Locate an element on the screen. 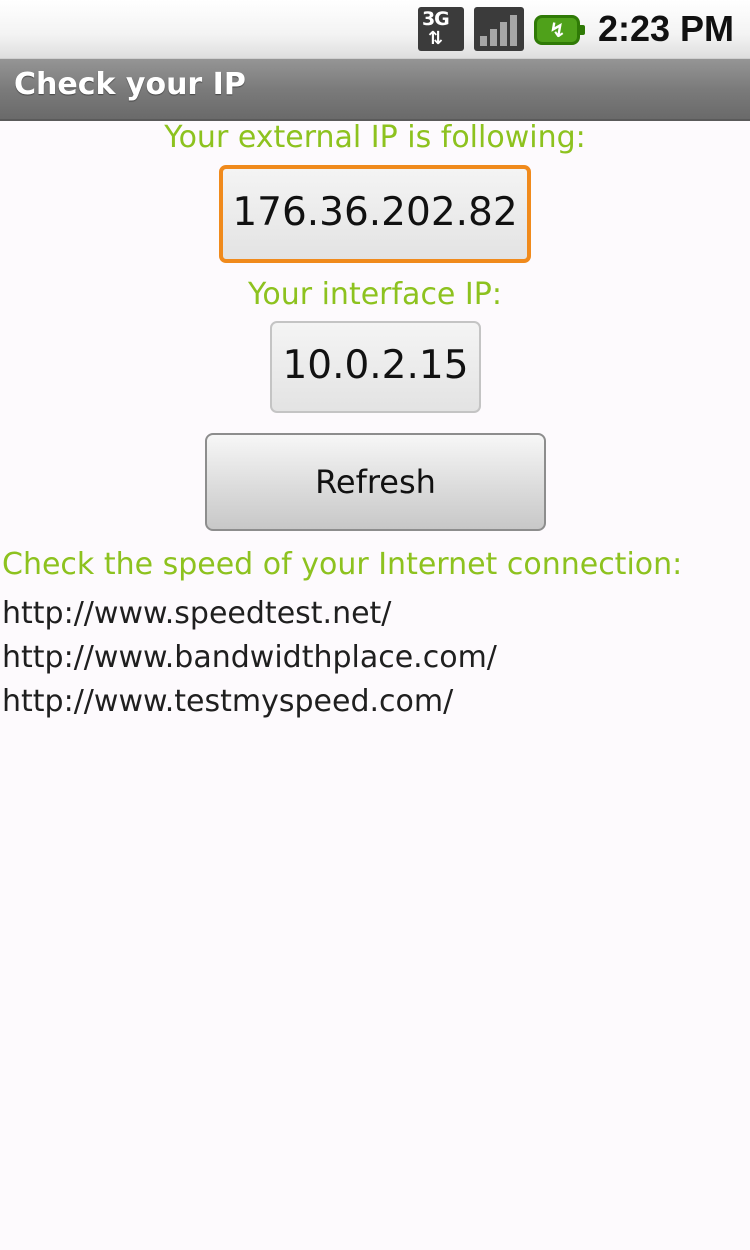  network-3g-icon: 3G ⇅ is located at coordinates (440, 29).